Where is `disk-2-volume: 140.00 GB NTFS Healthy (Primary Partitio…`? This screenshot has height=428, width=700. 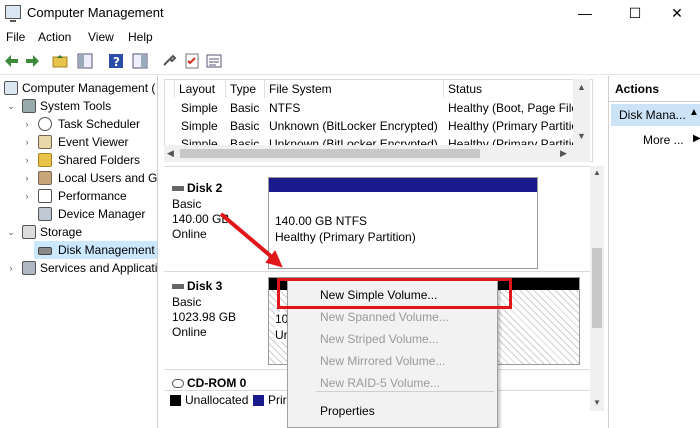
disk-2-volume: 140.00 GB NTFS Healthy (Primary Partitio… is located at coordinates (403, 223).